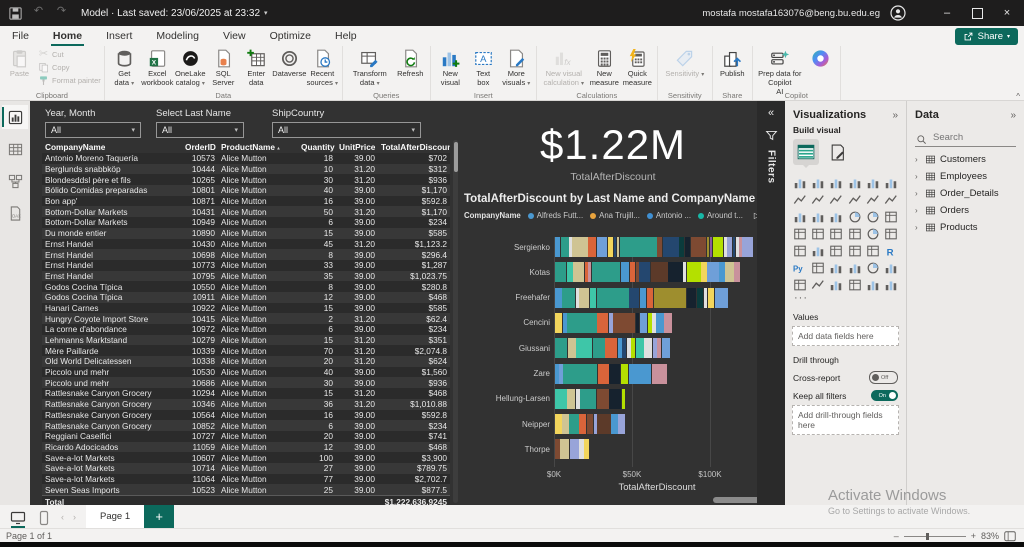  What do you see at coordinates (256, 68) in the screenshot?
I see `enter-button: Enter data` at bounding box center [256, 68].